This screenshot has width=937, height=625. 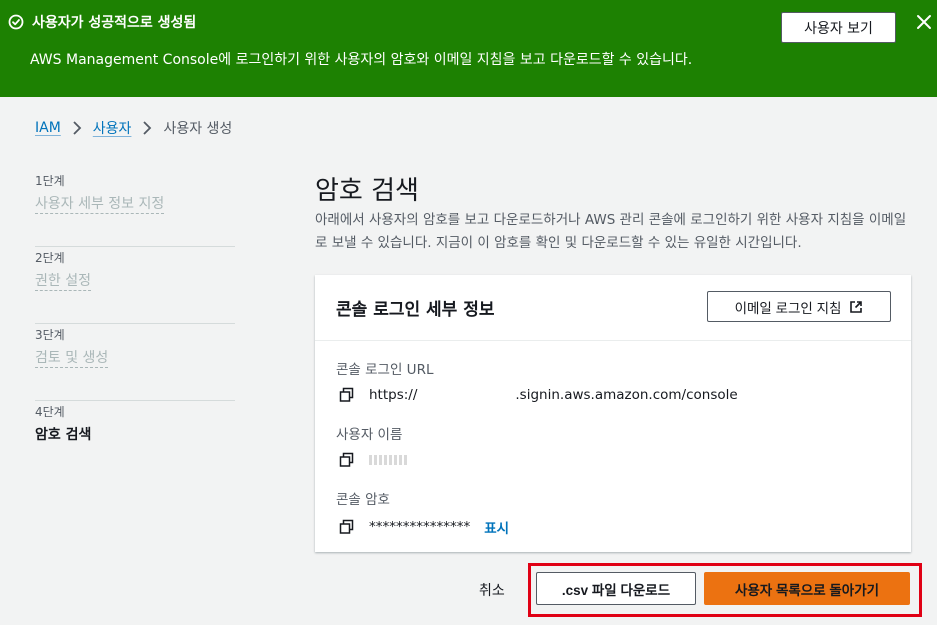 What do you see at coordinates (50, 335) in the screenshot?
I see `step-number: 3단계` at bounding box center [50, 335].